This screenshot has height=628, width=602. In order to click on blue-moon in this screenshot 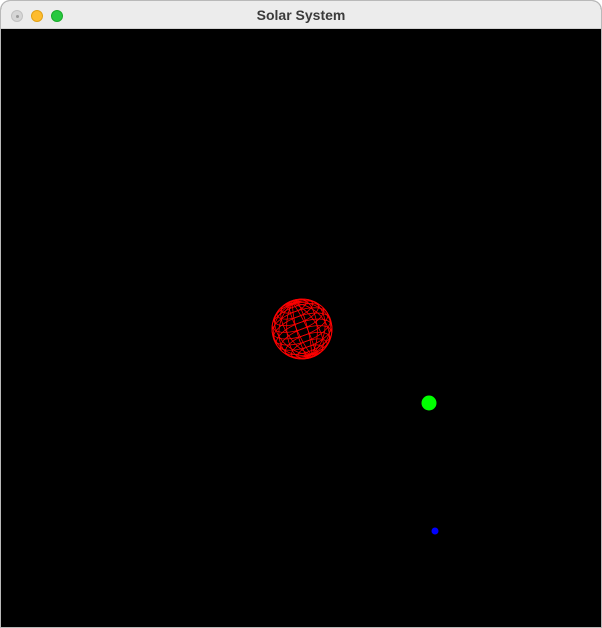, I will do `click(435, 531)`.